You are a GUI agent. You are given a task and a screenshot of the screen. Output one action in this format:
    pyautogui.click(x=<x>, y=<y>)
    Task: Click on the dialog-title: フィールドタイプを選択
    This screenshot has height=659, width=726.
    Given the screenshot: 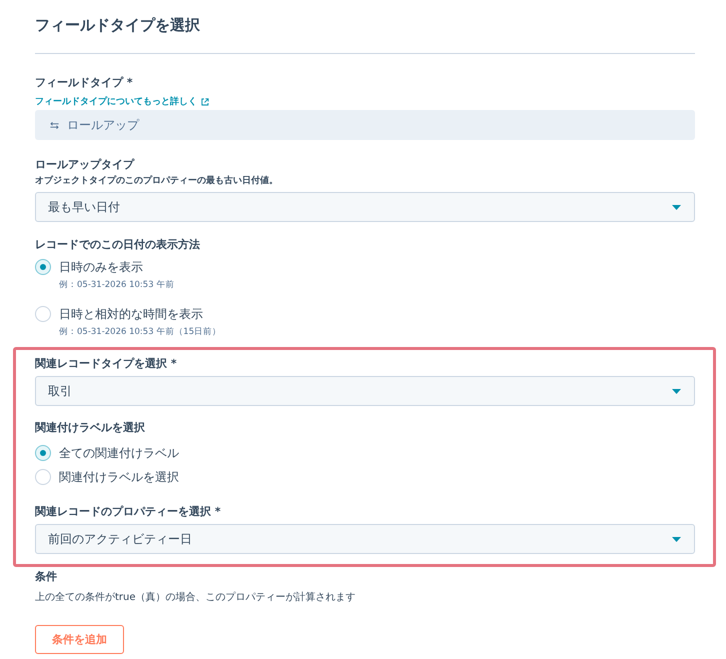 What is the action you would take?
    pyautogui.click(x=118, y=25)
    